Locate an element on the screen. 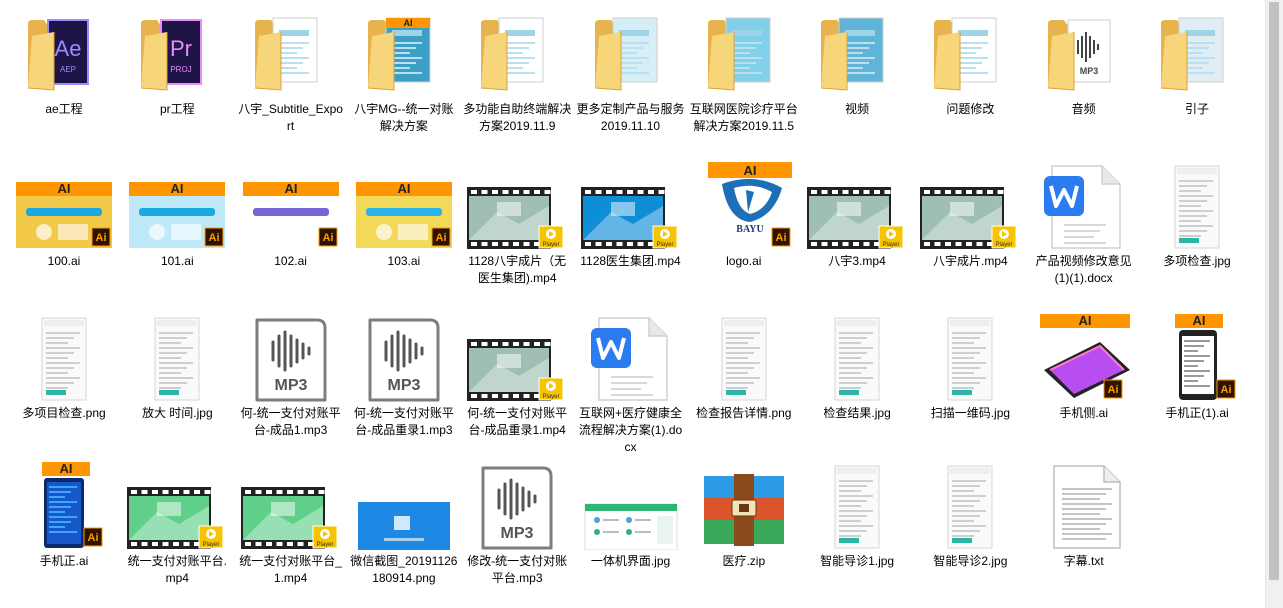 This screenshot has width=1283, height=608. file-item: Player 统一支付对账平台.mp4 is located at coordinates (177, 524).